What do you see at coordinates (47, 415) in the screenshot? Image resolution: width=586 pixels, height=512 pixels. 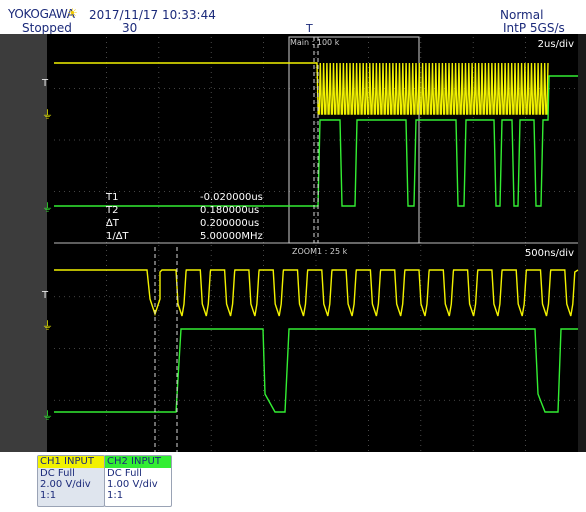 I see `ch2-ground-marker-zoom: ⏚` at bounding box center [47, 415].